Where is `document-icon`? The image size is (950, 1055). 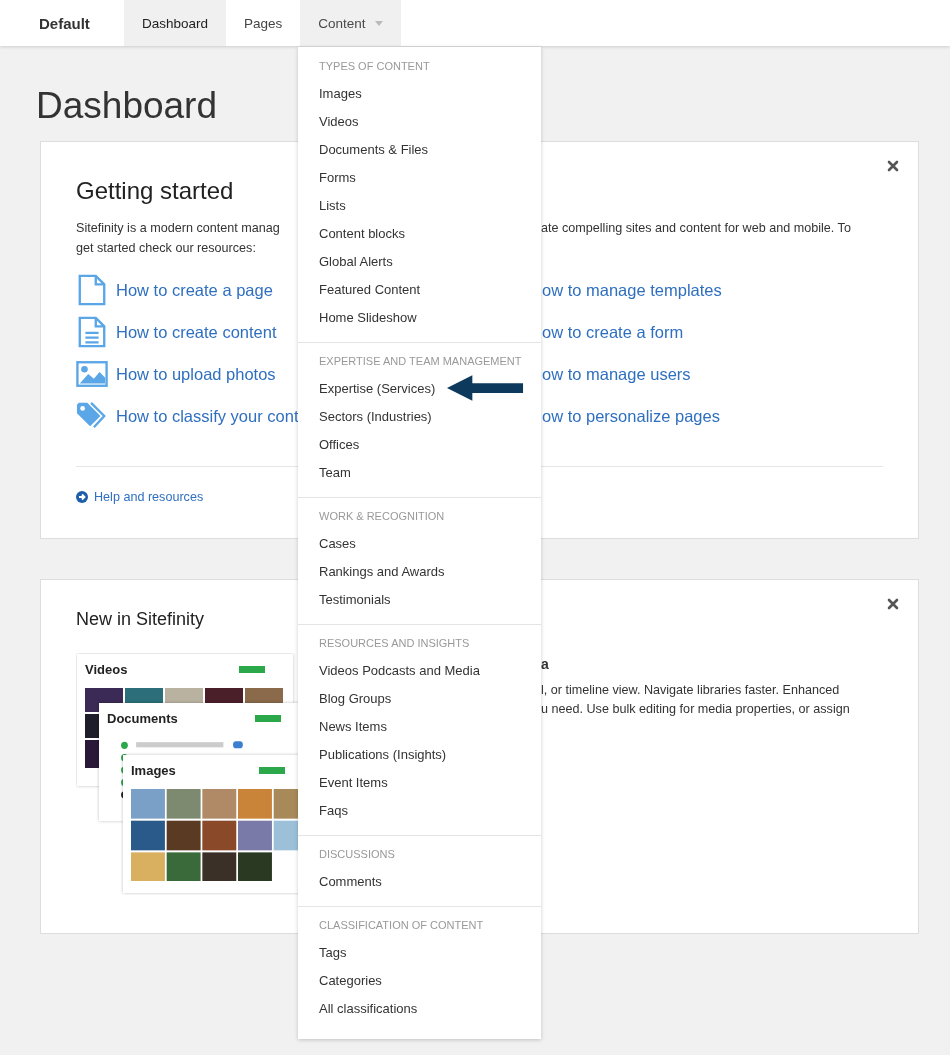 document-icon is located at coordinates (92, 332).